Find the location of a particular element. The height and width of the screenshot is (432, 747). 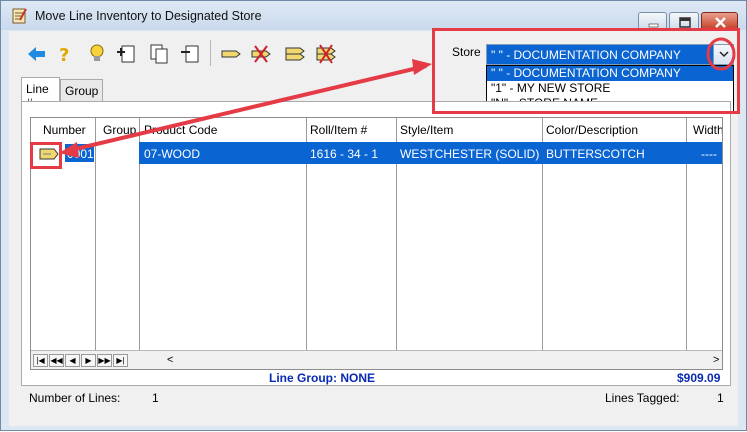

annotation-arrowhead-right is located at coordinates (422, 67).